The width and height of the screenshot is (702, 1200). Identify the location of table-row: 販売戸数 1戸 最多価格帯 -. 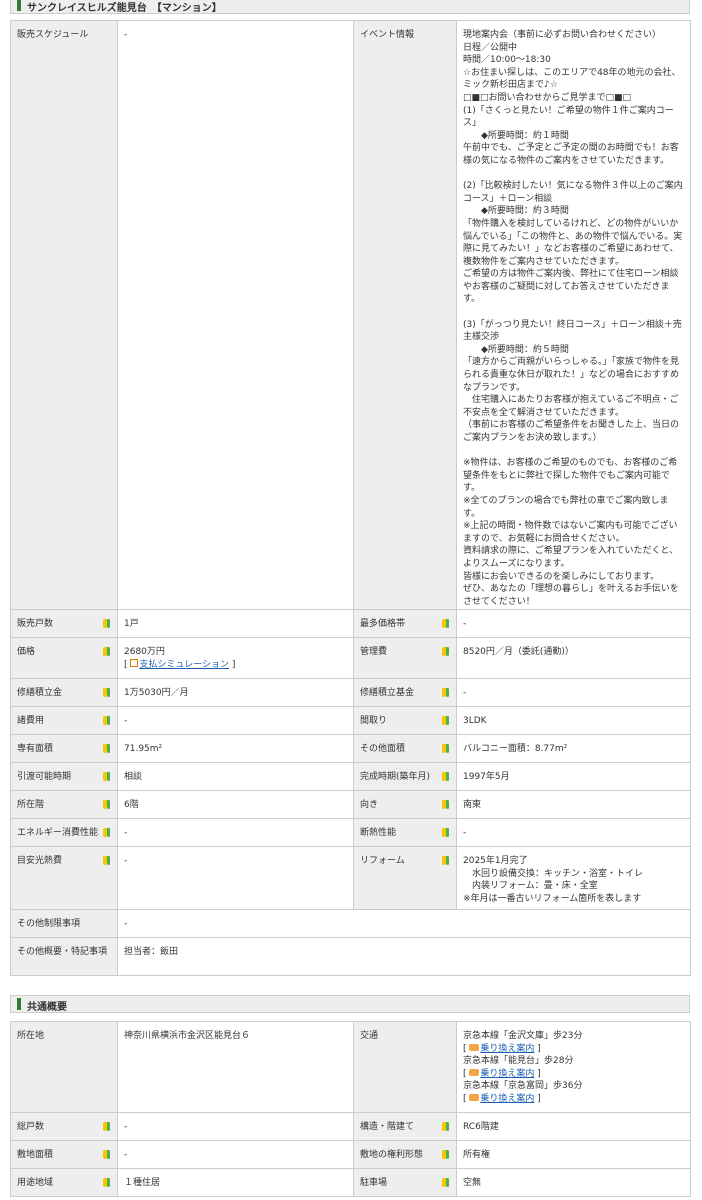
(350, 623).